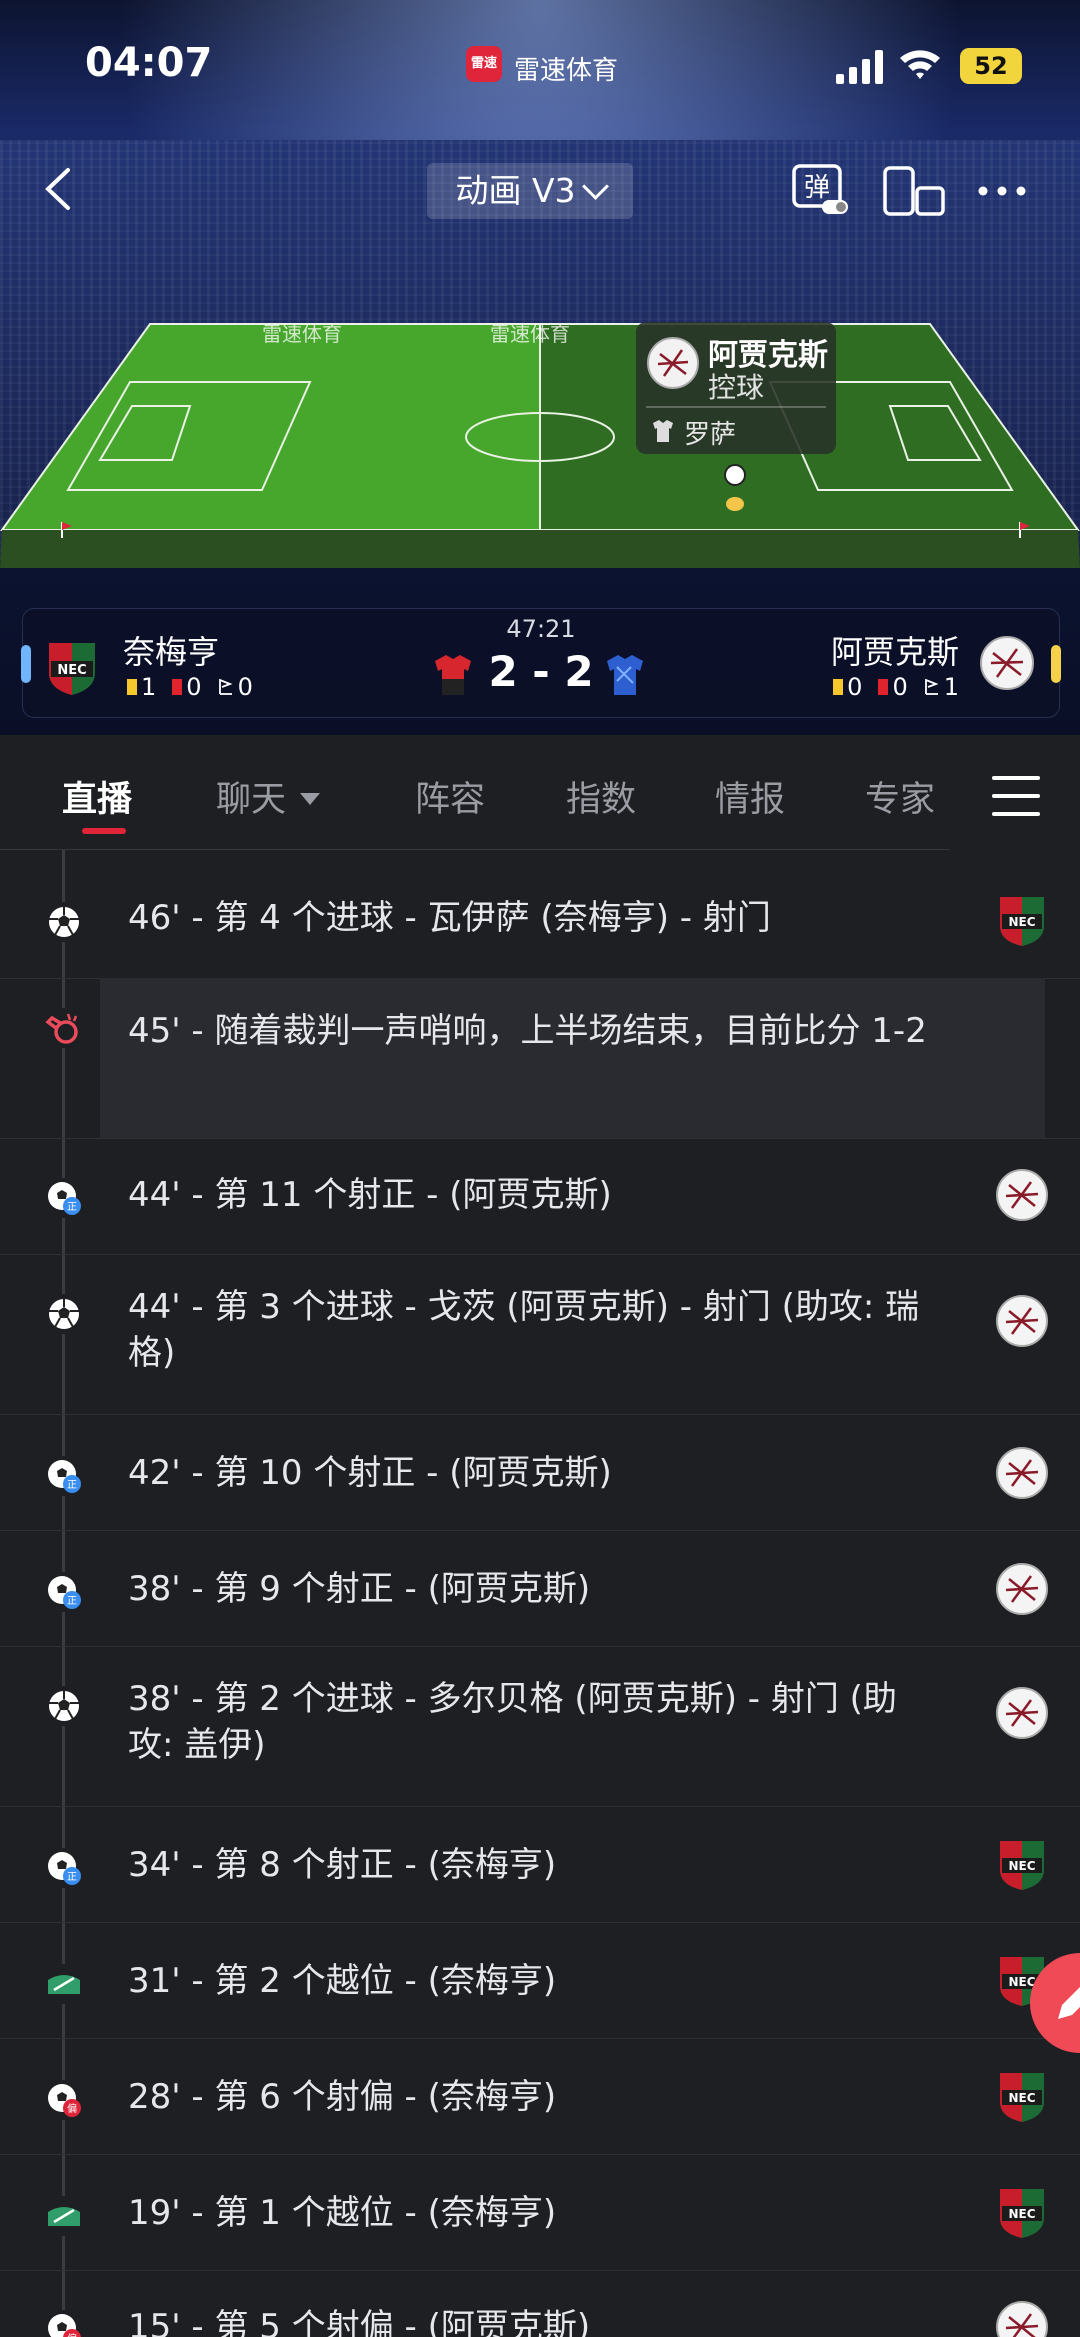 Image resolution: width=1080 pixels, height=2337 pixels. Describe the element at coordinates (540, 55) in the screenshot. I see `status-bar: 04:07 雷速 雷速体育 52` at that location.